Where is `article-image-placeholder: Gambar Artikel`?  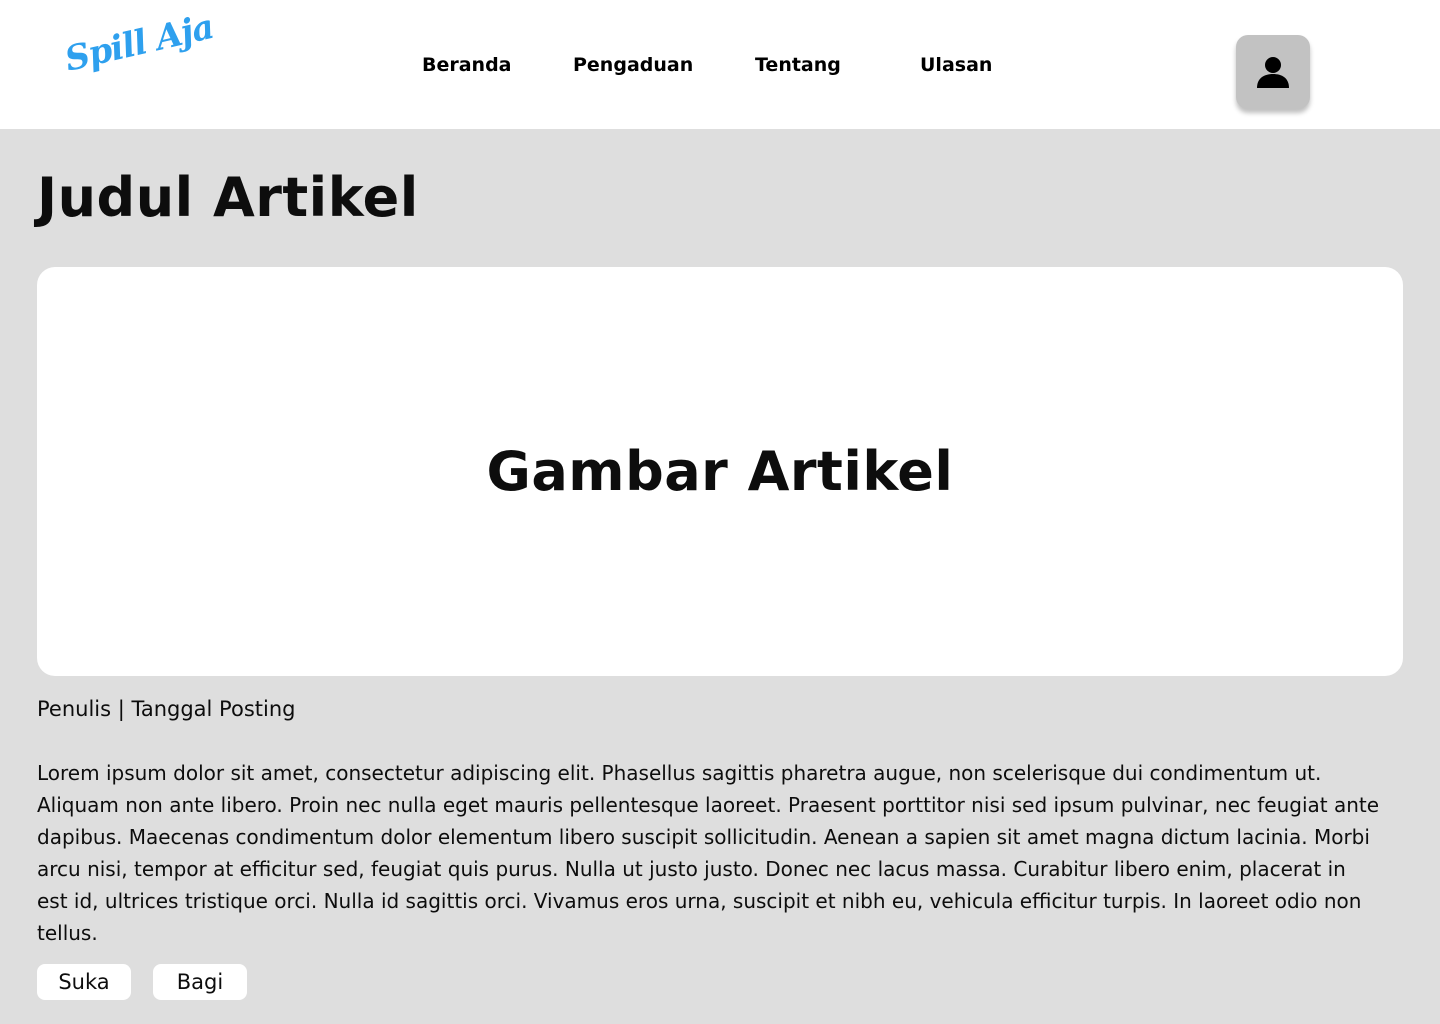
article-image-placeholder: Gambar Artikel is located at coordinates (720, 471).